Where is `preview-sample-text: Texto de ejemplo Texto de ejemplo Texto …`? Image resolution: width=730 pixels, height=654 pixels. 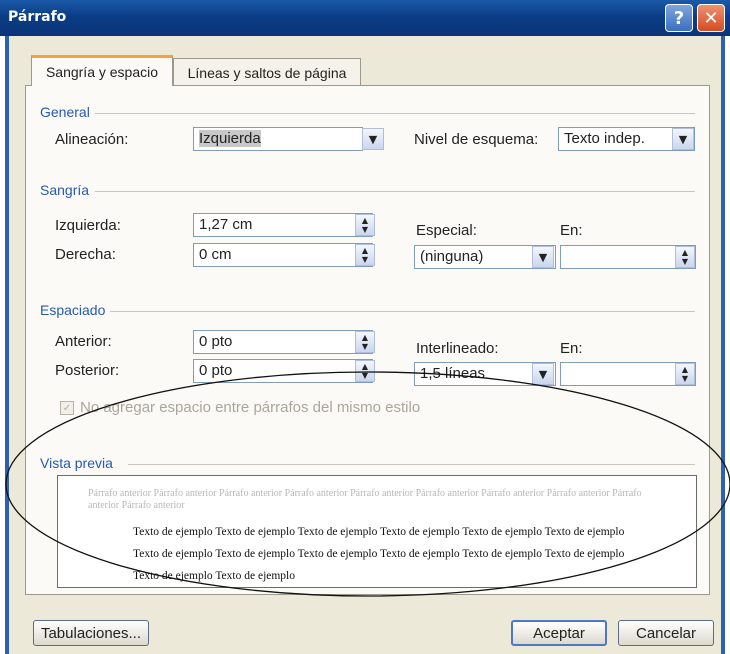
preview-sample-text: Texto de ejemplo Texto de ejemplo Texto … is located at coordinates (379, 554).